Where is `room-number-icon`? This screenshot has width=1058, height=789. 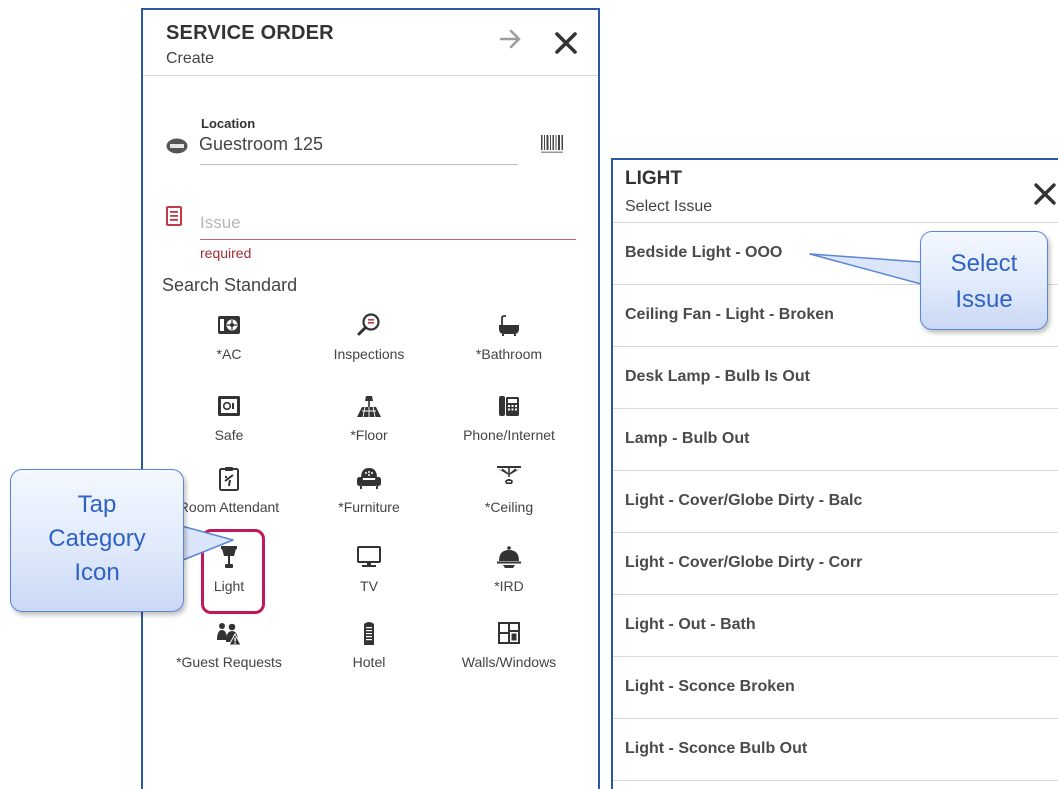
room-number-icon is located at coordinates (177, 146).